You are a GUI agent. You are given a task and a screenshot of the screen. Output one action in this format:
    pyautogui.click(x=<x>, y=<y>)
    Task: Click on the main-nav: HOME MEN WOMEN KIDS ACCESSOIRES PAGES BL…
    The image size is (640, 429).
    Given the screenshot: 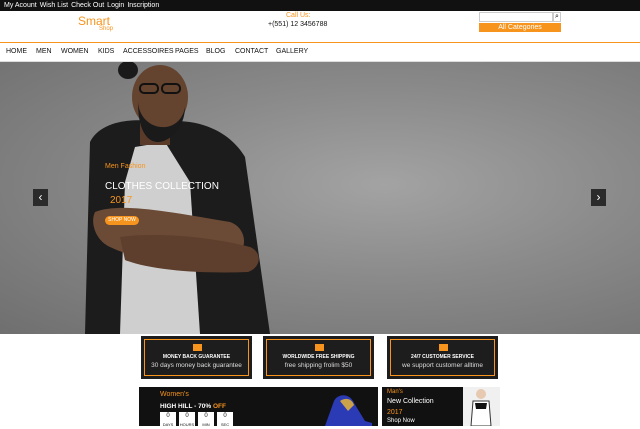 What is the action you would take?
    pyautogui.click(x=320, y=52)
    